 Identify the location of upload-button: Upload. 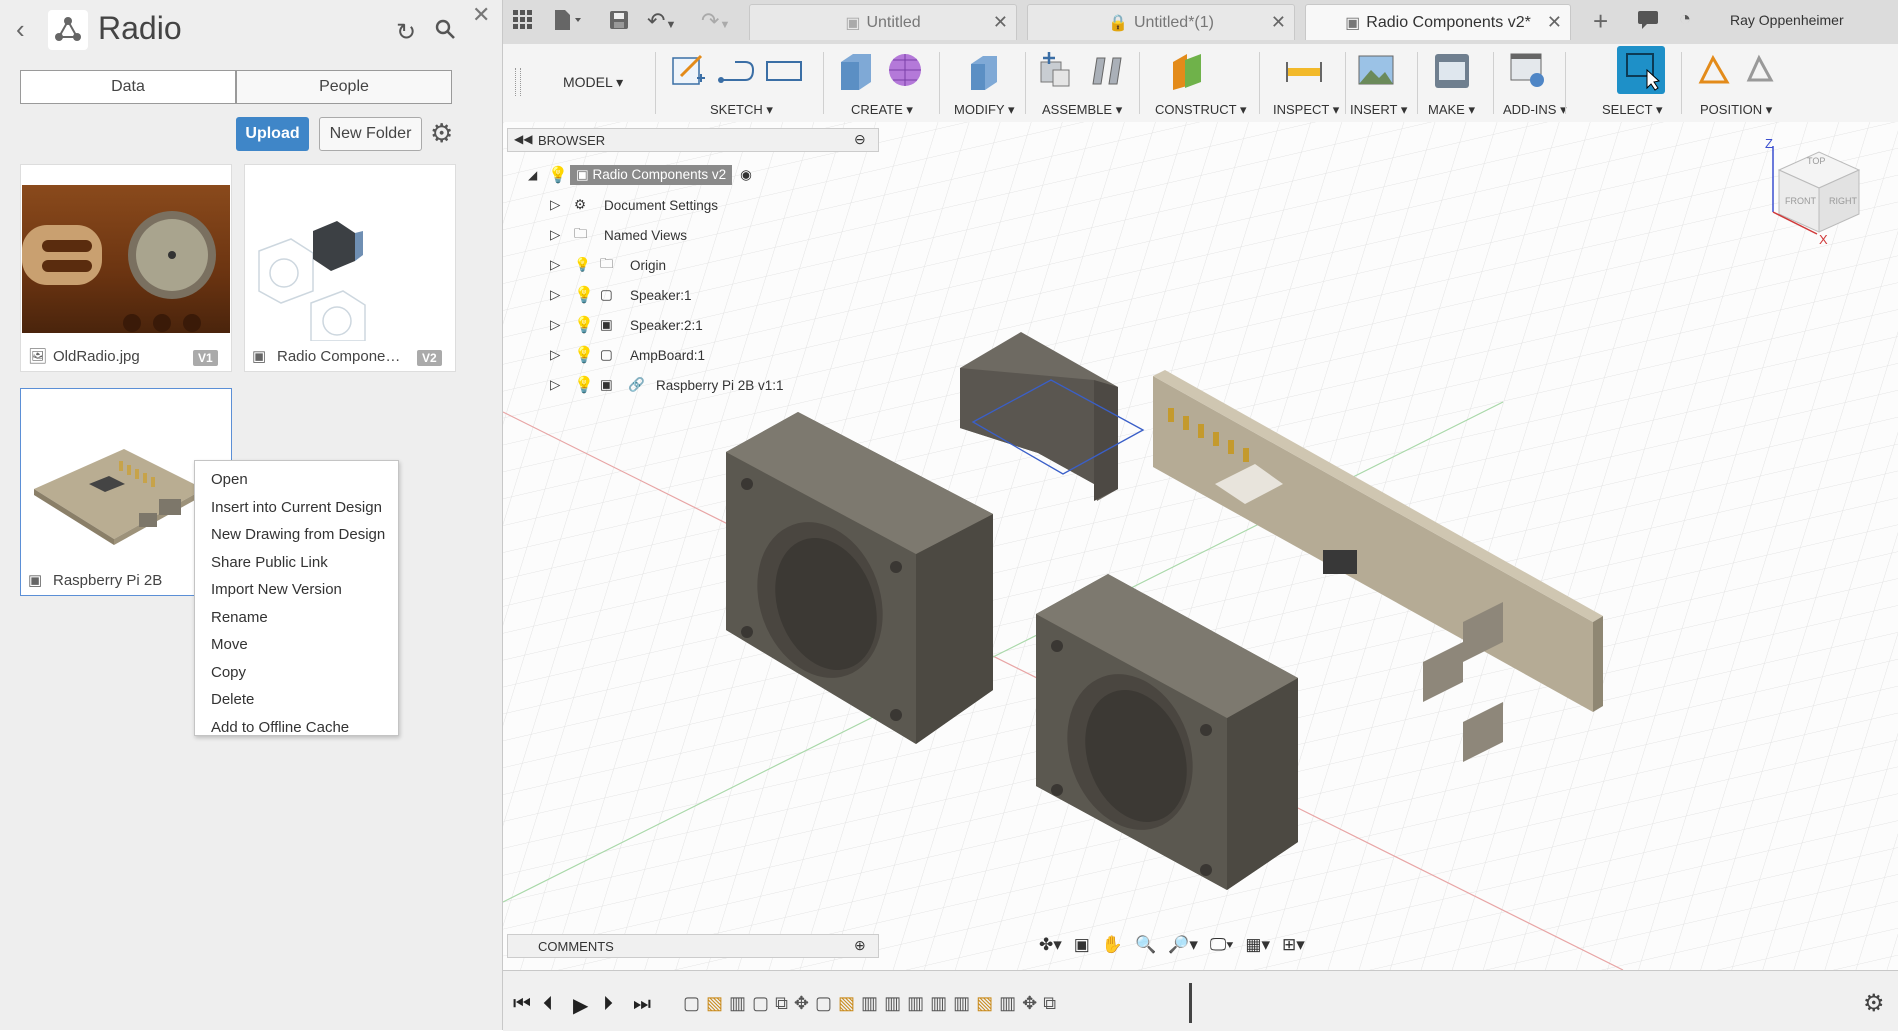
(272, 134).